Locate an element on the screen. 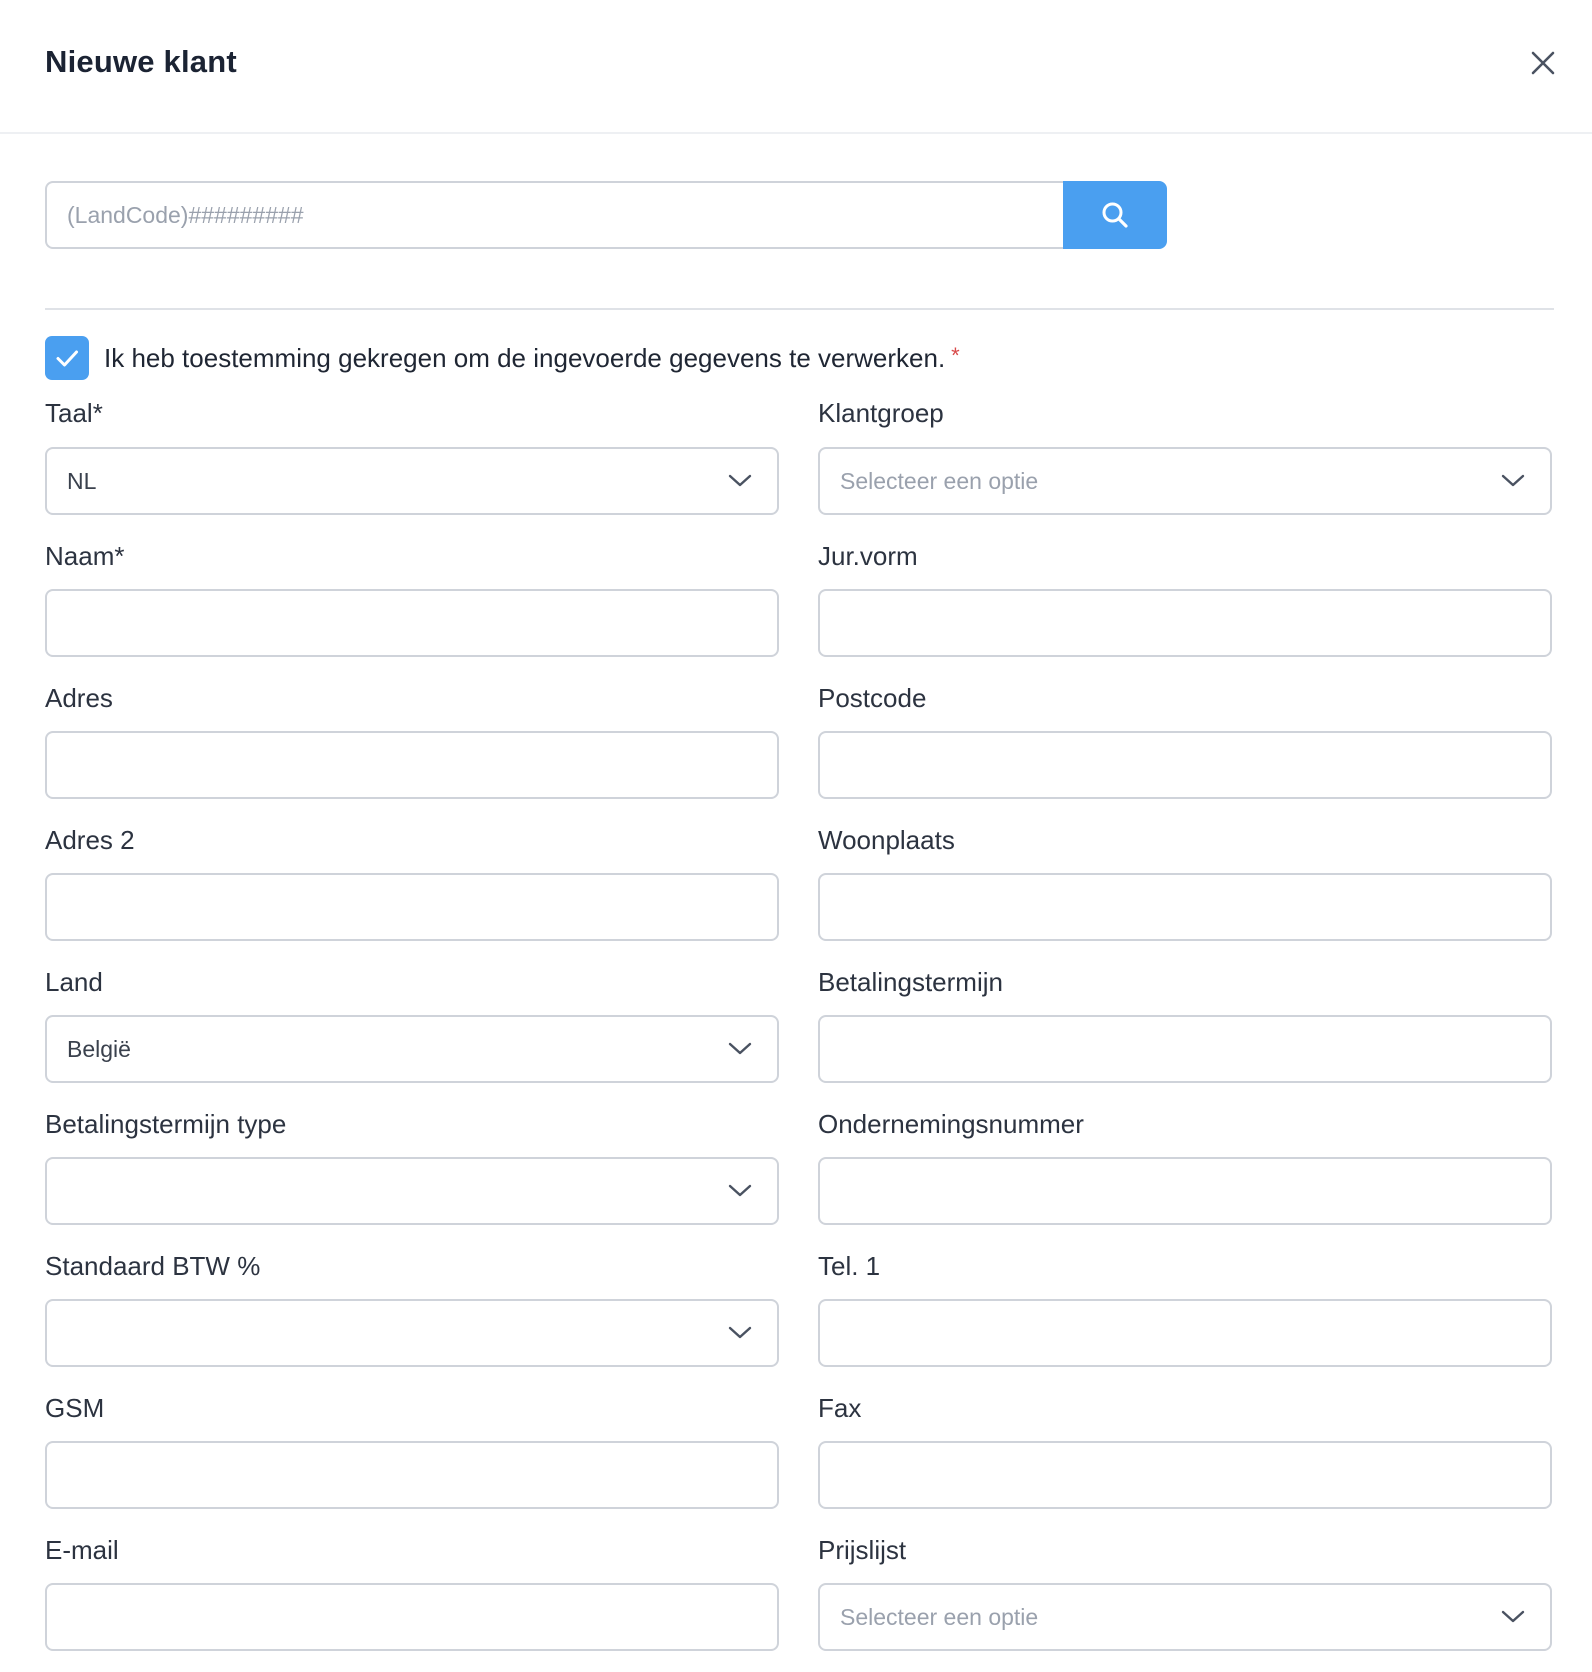 The height and width of the screenshot is (1672, 1592). label-fax: Fax is located at coordinates (840, 1408).